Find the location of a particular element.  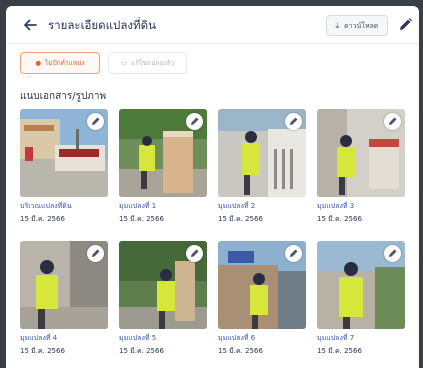

photo-card: มุมแปลงที่ 4 15 มี.ค. 2566 is located at coordinates (64, 299).